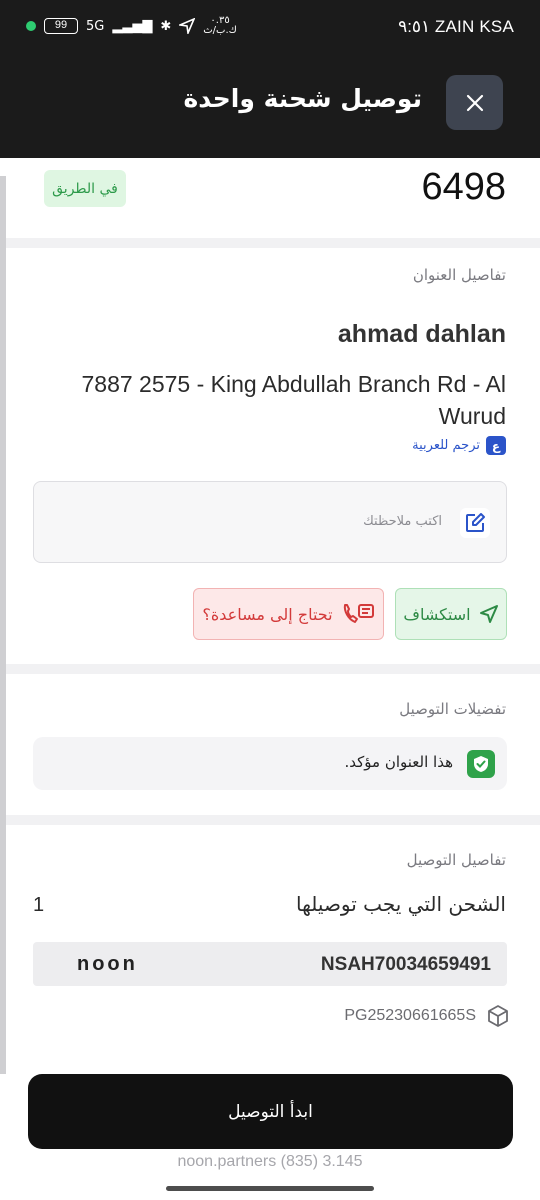 This screenshot has height=1200, width=540. Describe the element at coordinates (270, 763) in the screenshot. I see `address-verified-banner: هذا العنوان مؤكد.` at that location.